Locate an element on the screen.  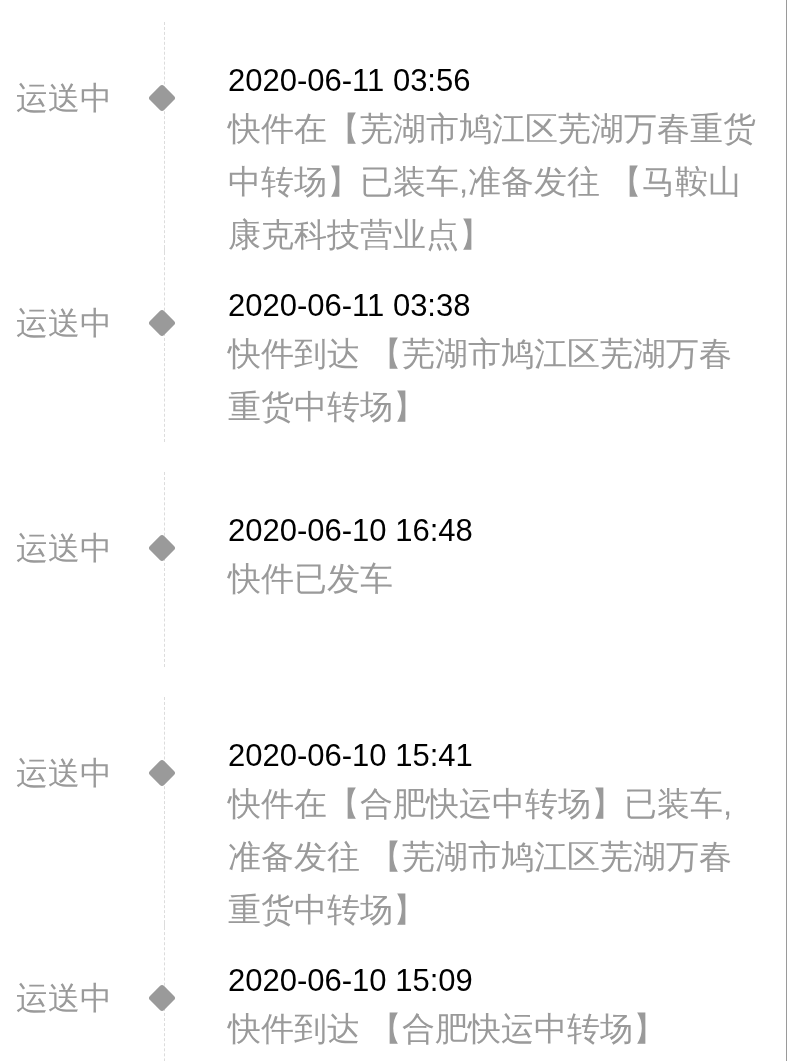
event-time: 2020-06-10 15:09 is located at coordinates (350, 981).